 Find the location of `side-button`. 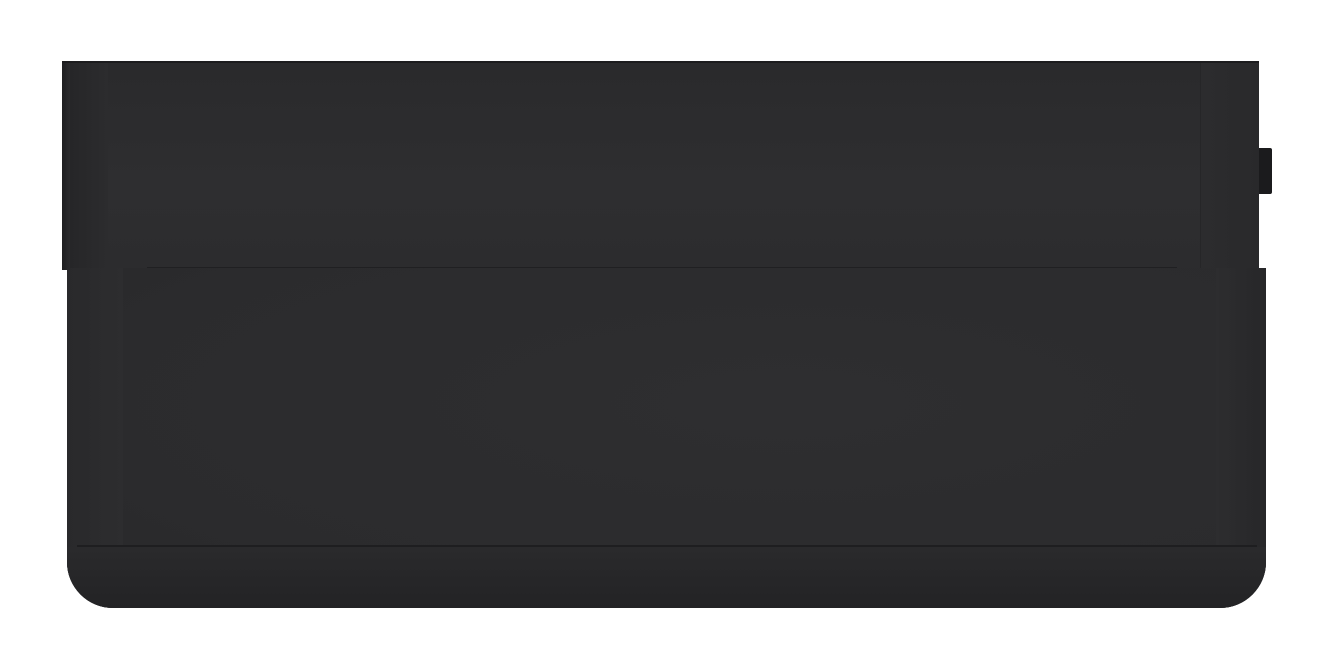

side-button is located at coordinates (1265, 171).